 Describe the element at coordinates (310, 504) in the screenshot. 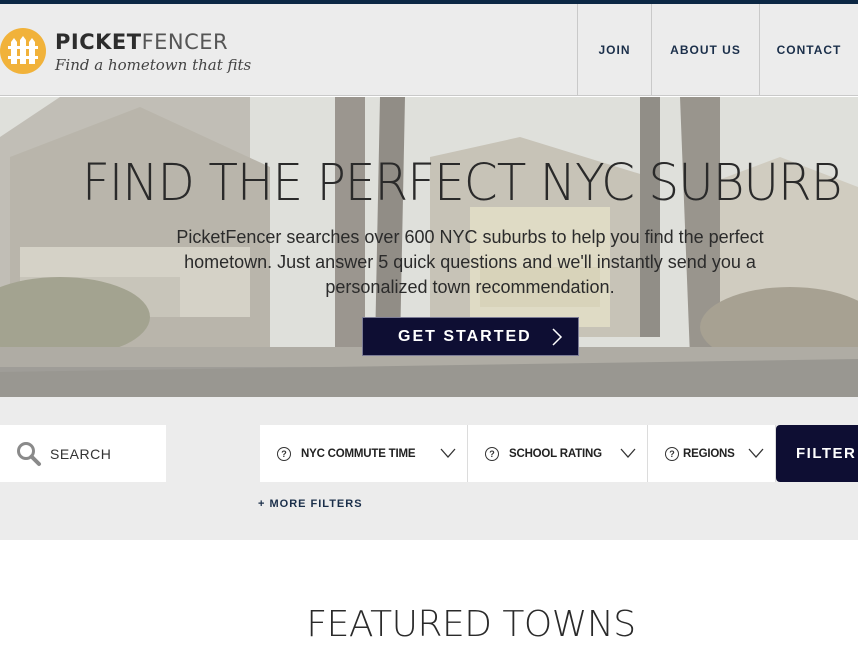

I see `more-filters-link: + MORE FILTERS` at that location.